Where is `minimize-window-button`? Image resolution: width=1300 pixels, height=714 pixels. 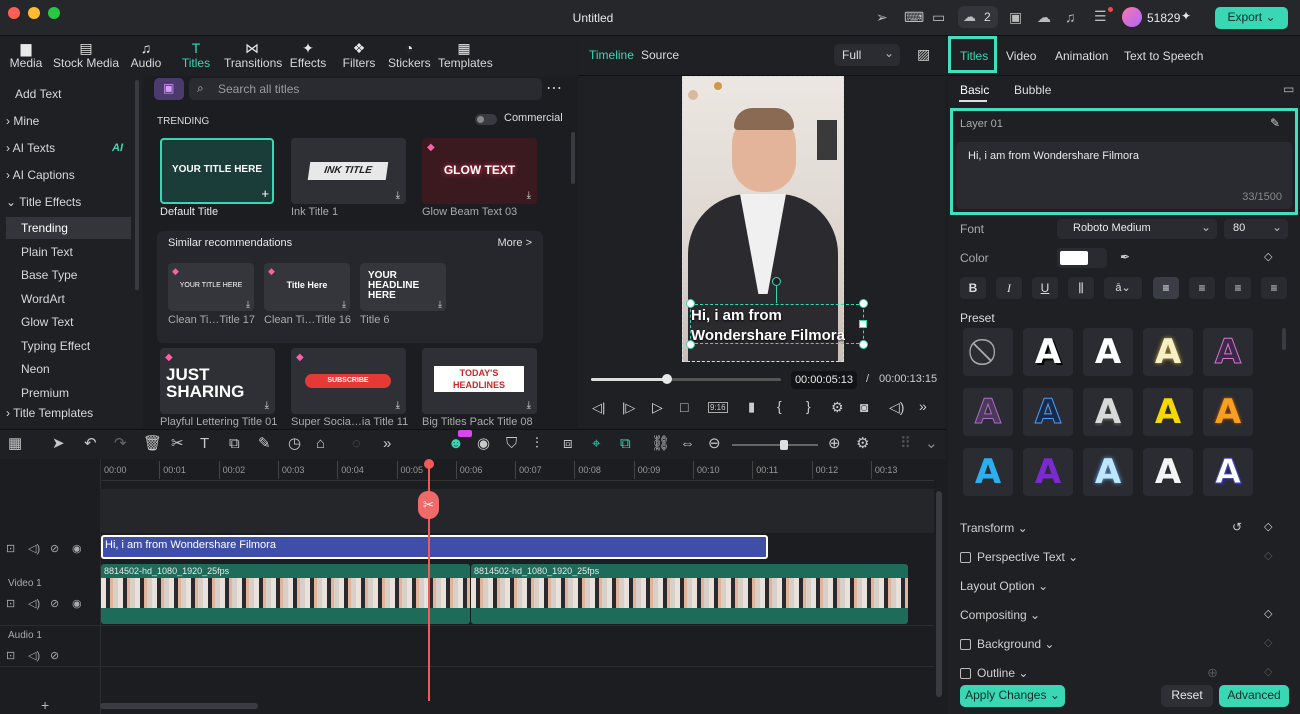
minimize-window-button is located at coordinates (34, 13).